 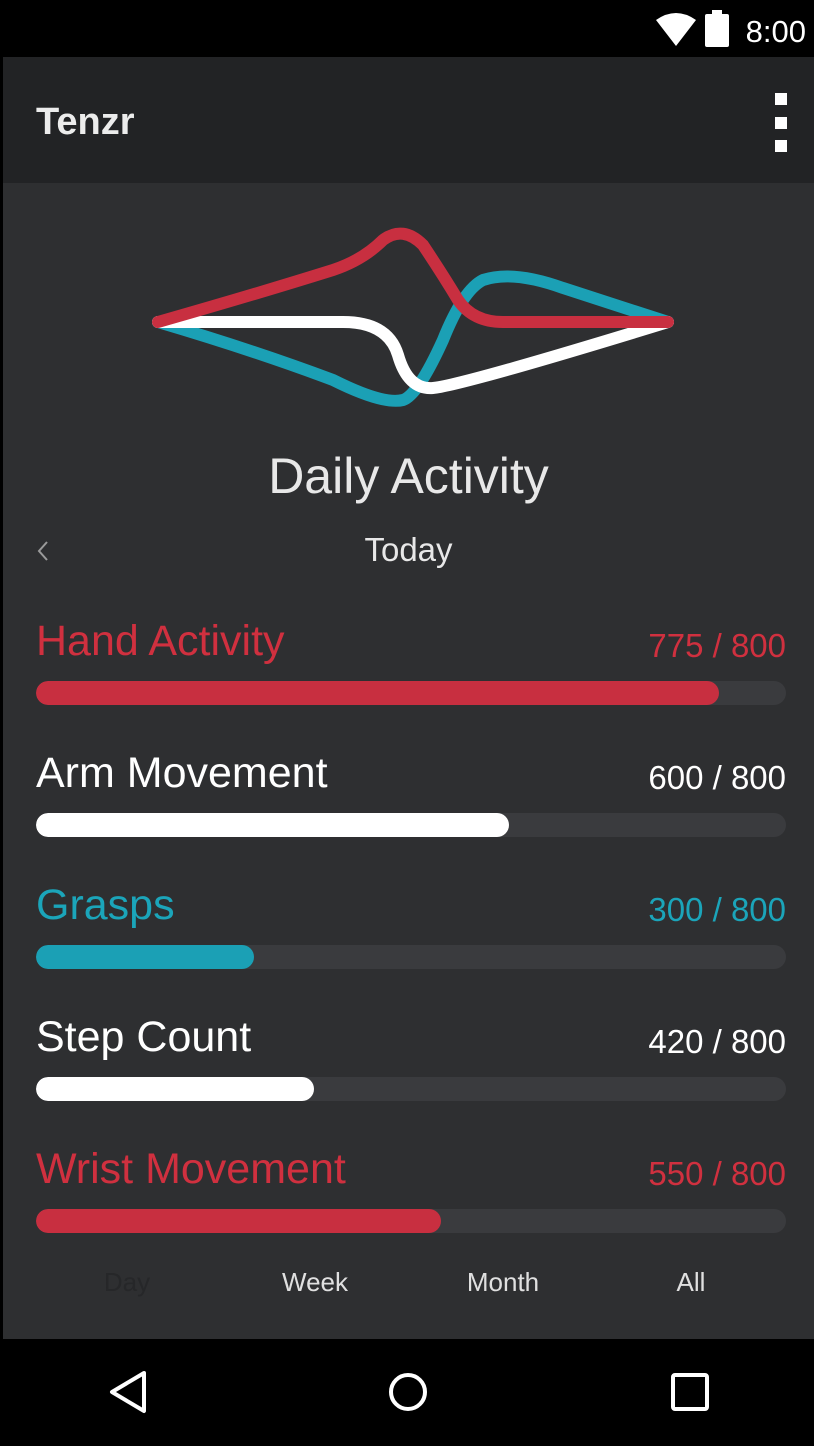 What do you see at coordinates (411, 931) in the screenshot?
I see `metric-grasps: Grasps 300 / 800` at bounding box center [411, 931].